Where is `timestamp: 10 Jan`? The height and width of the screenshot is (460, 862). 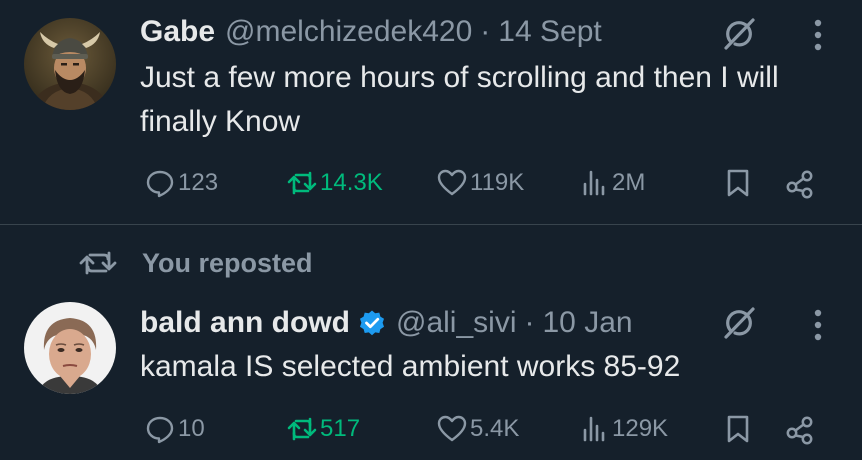
timestamp: 10 Jan is located at coordinates (587, 323).